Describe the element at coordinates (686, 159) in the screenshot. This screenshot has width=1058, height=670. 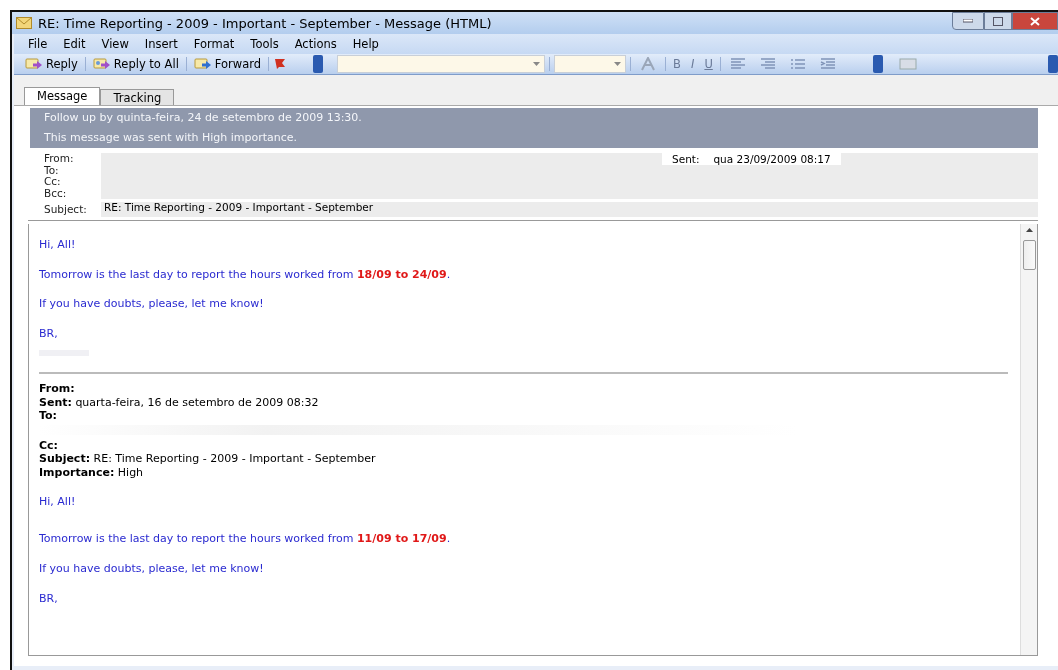
I see `field-label: Sent:` at that location.